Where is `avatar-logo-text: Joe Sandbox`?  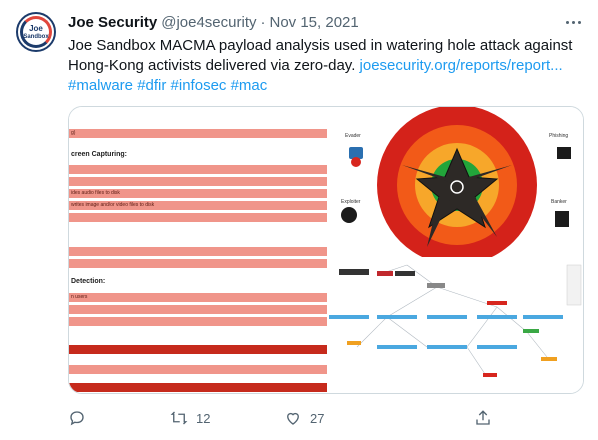 avatar-logo-text: Joe Sandbox is located at coordinates (36, 32).